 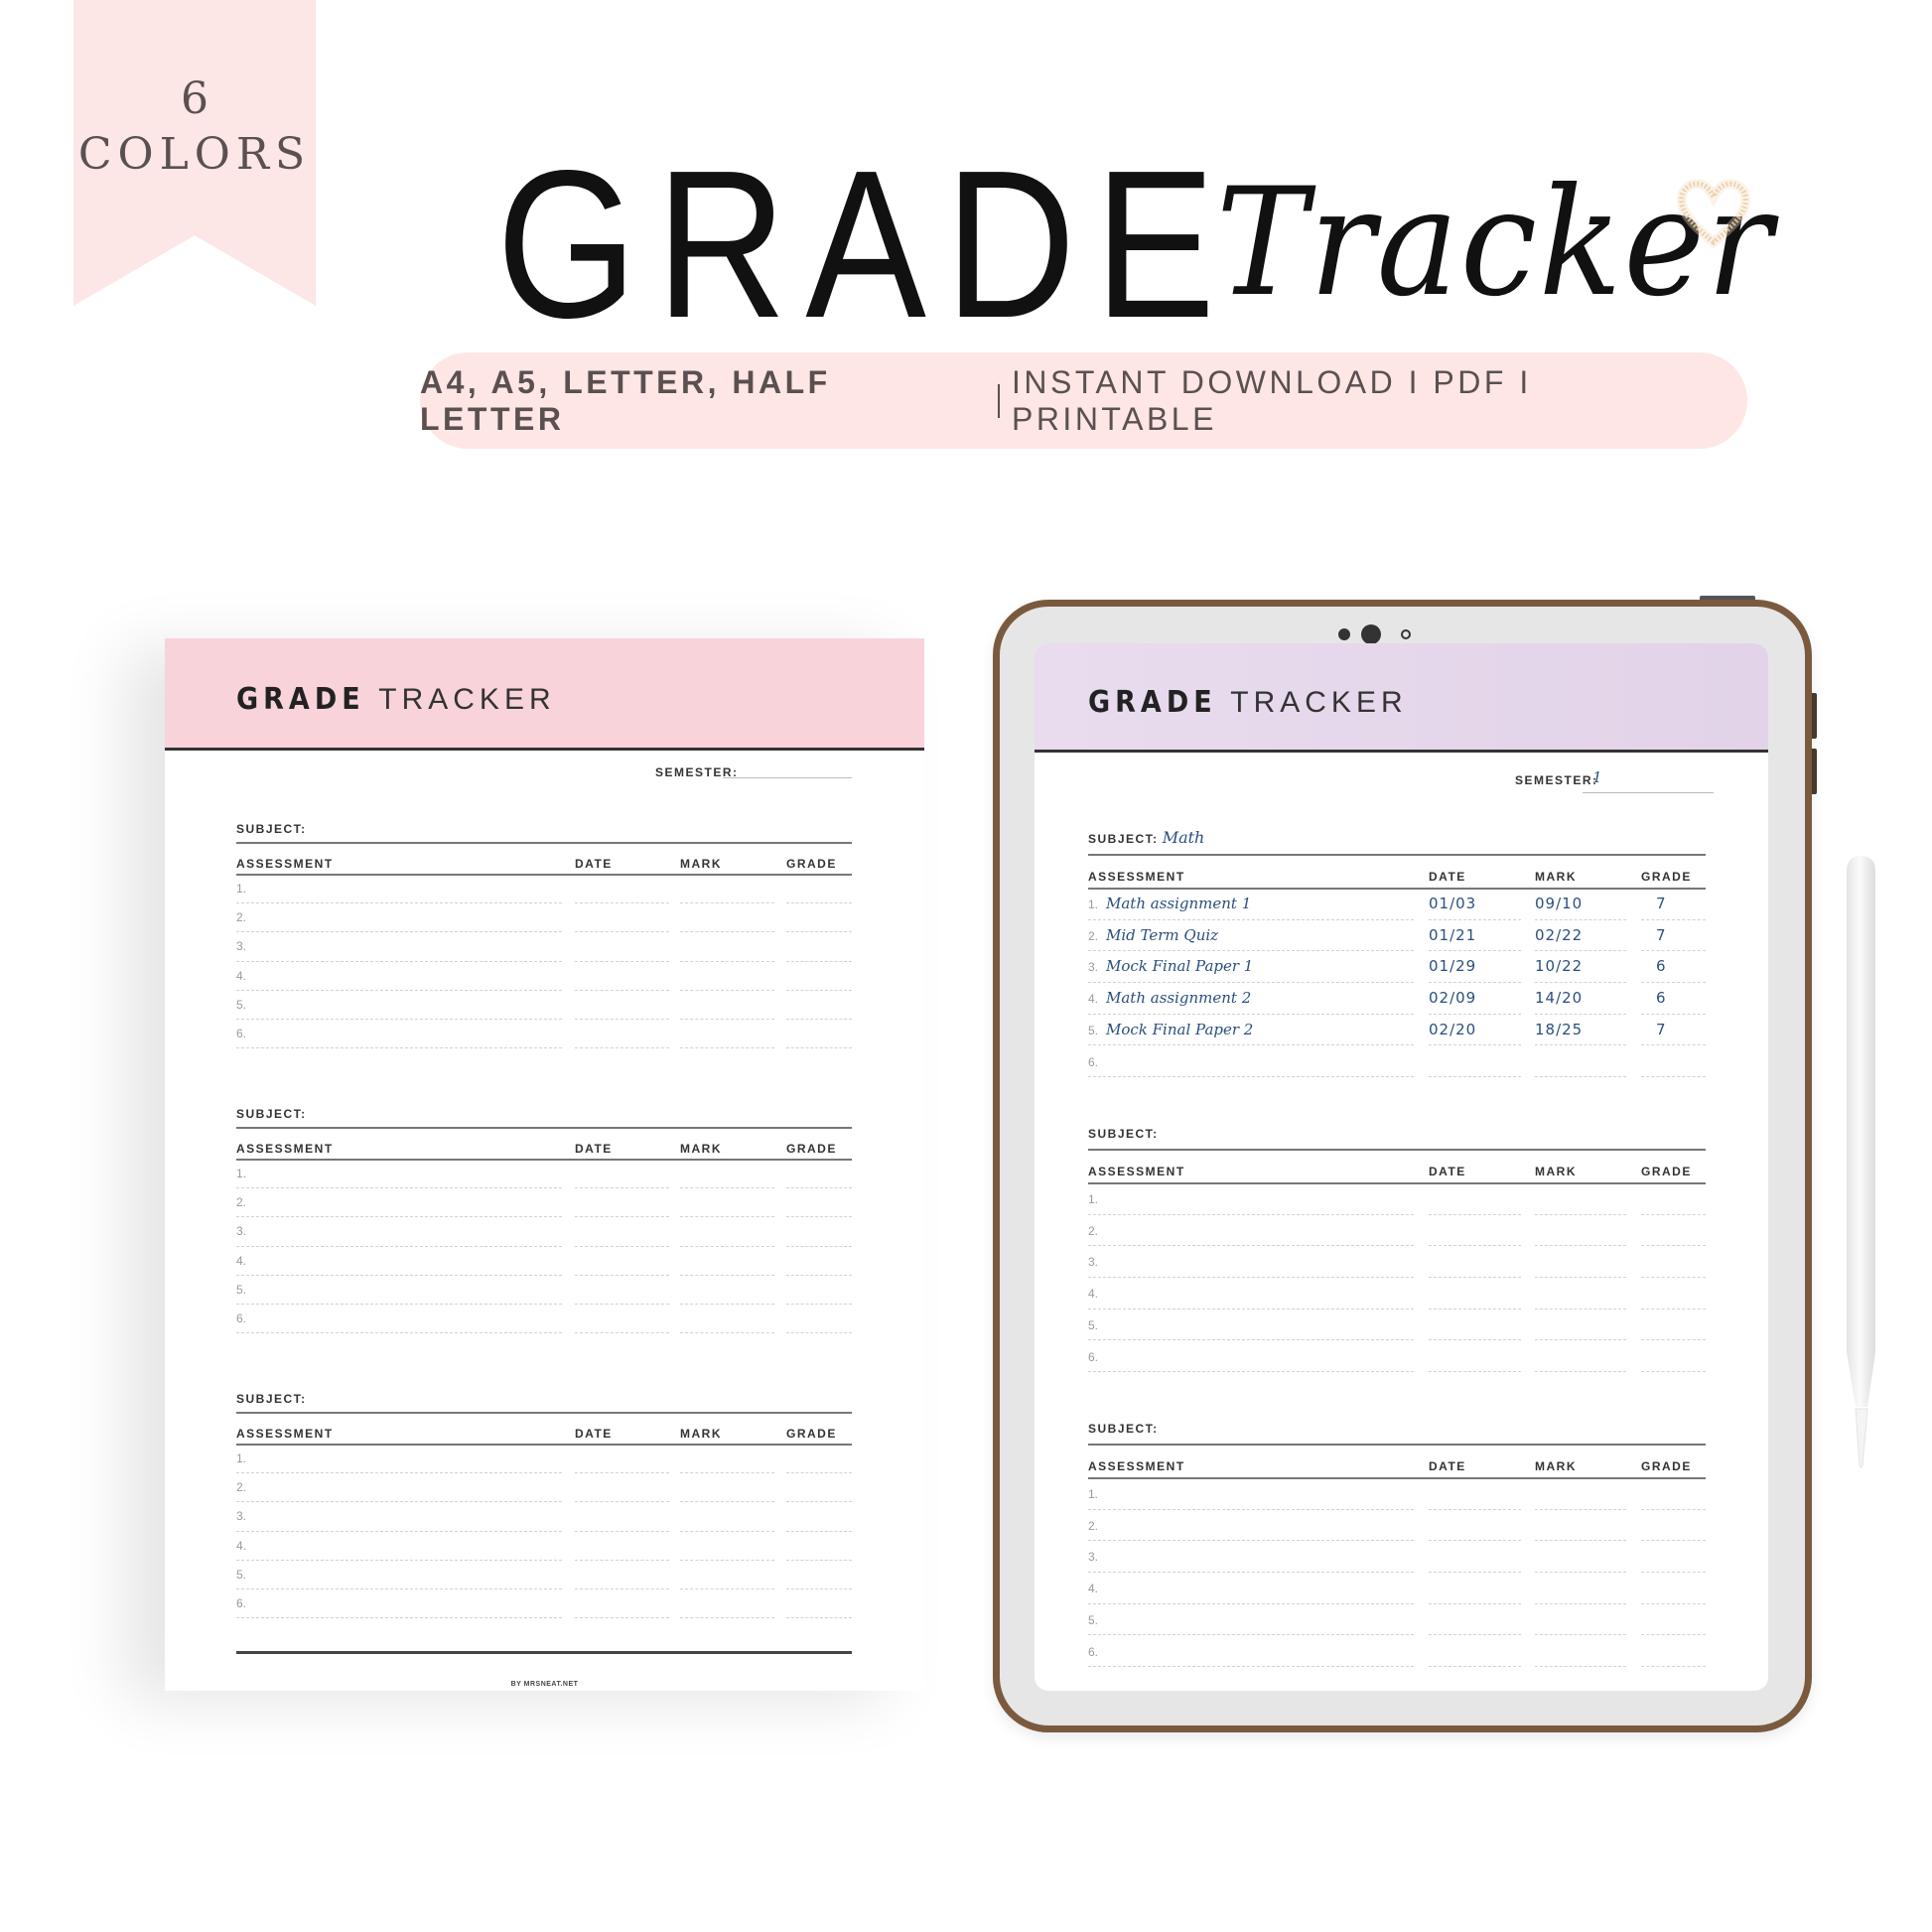 I want to click on cell-mark: 09/10, so click(x=1559, y=903).